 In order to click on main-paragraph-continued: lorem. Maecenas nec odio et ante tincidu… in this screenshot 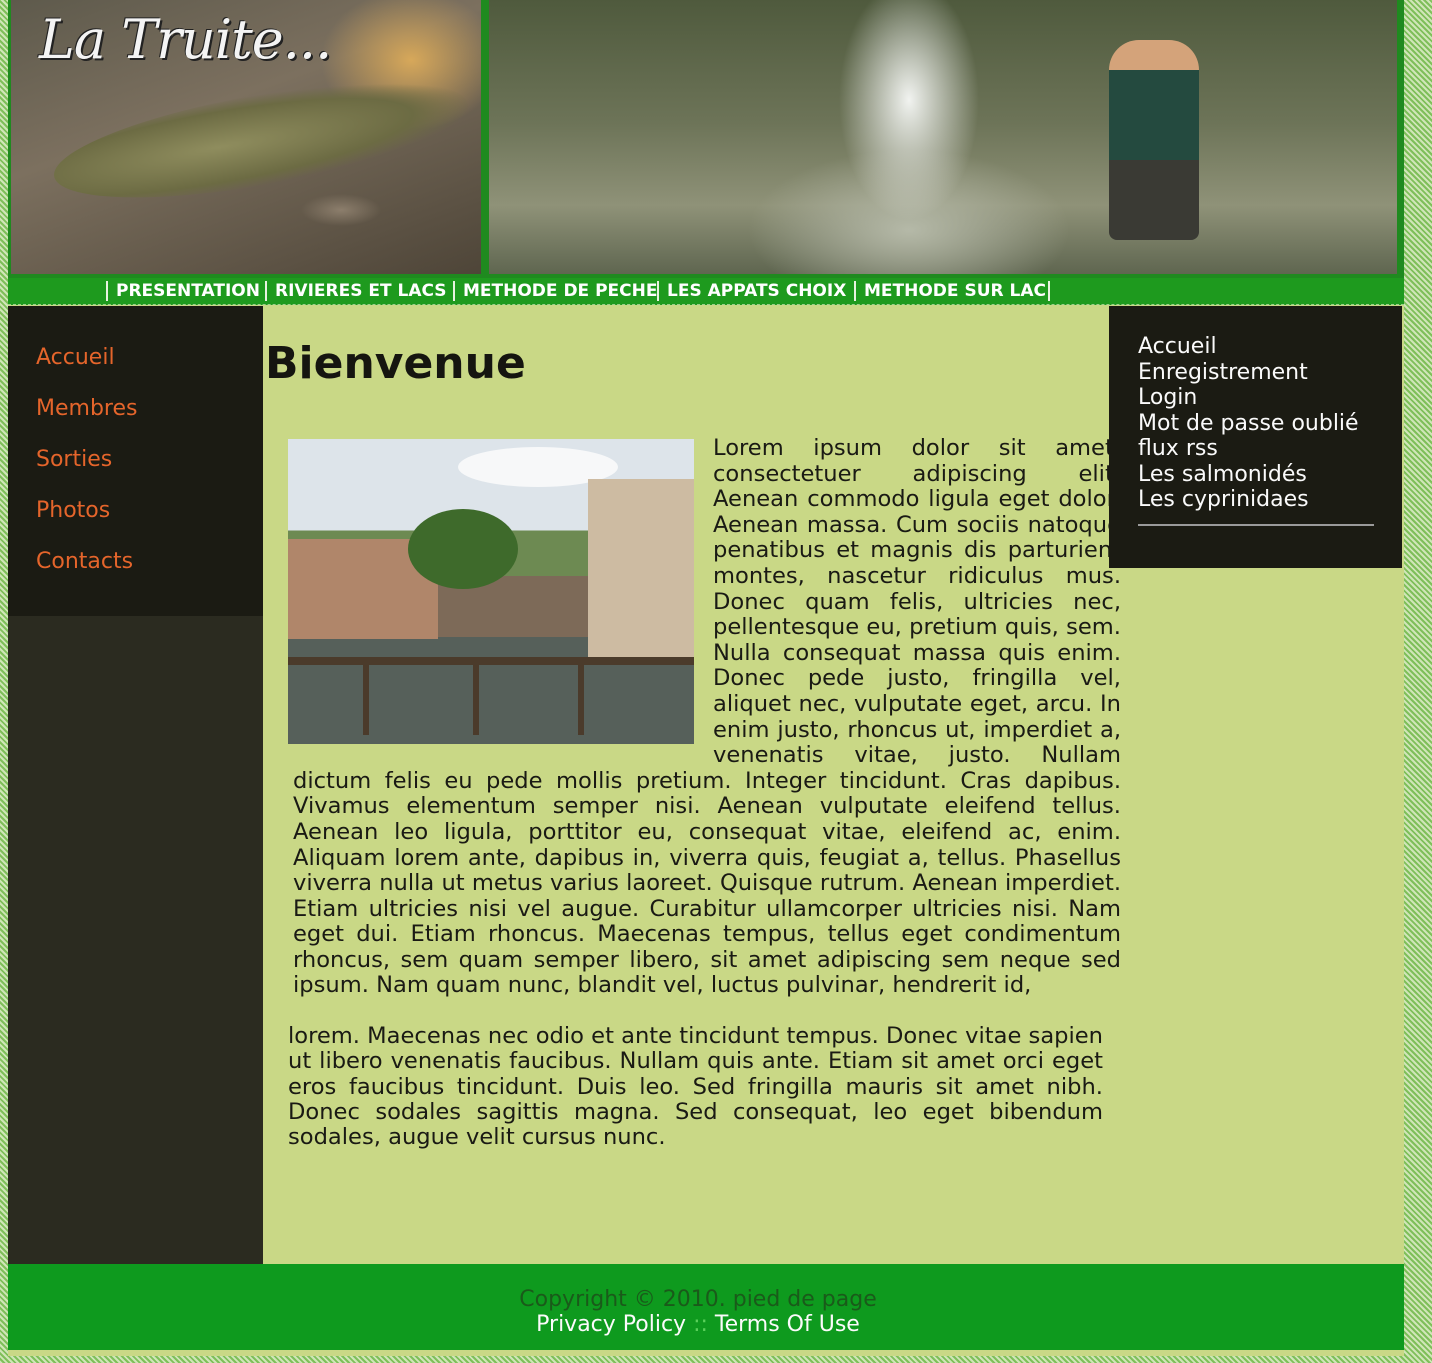, I will do `click(695, 1087)`.